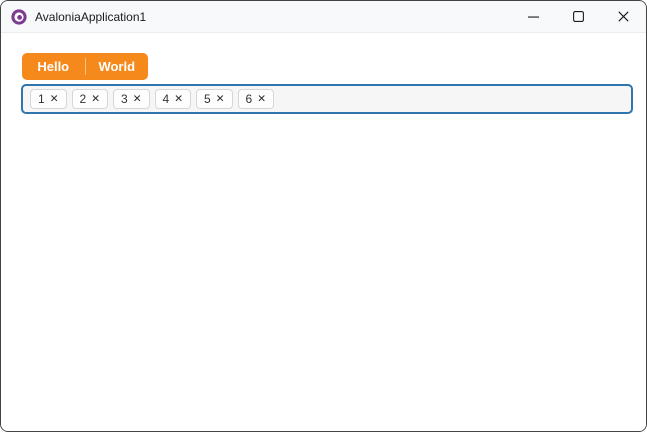  Describe the element at coordinates (124, 99) in the screenshot. I see `tag-label: 3` at that location.